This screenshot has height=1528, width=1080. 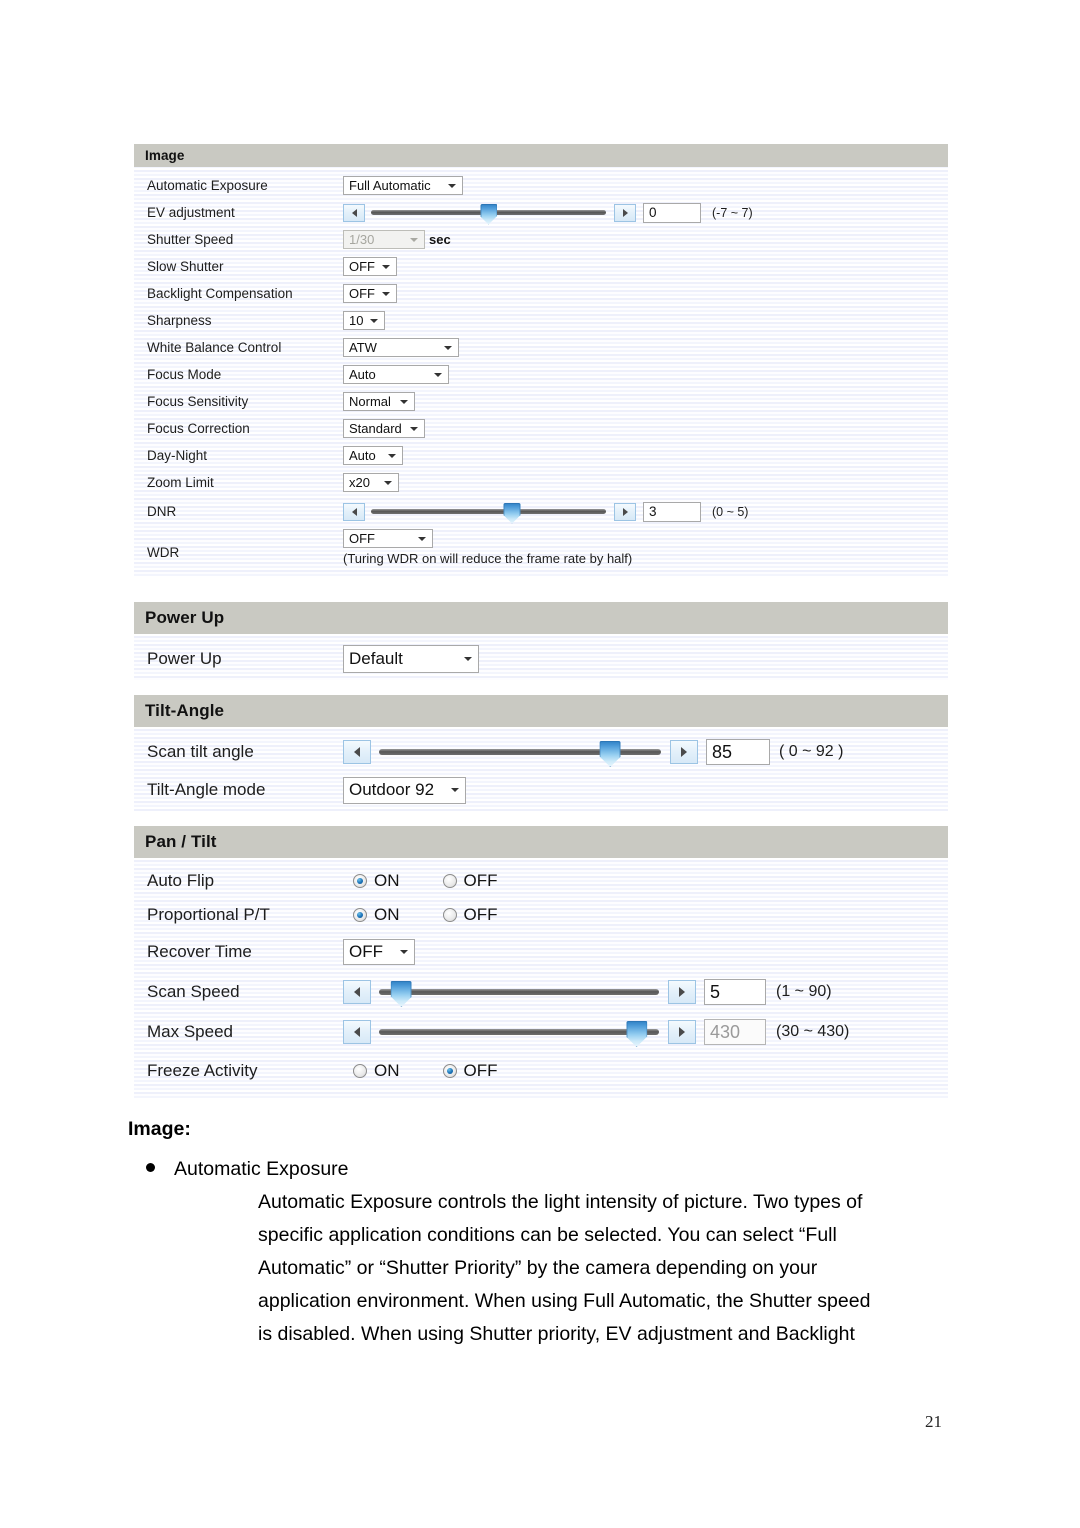 I want to click on label-shutter-speed: Shutter Speed, so click(x=190, y=239).